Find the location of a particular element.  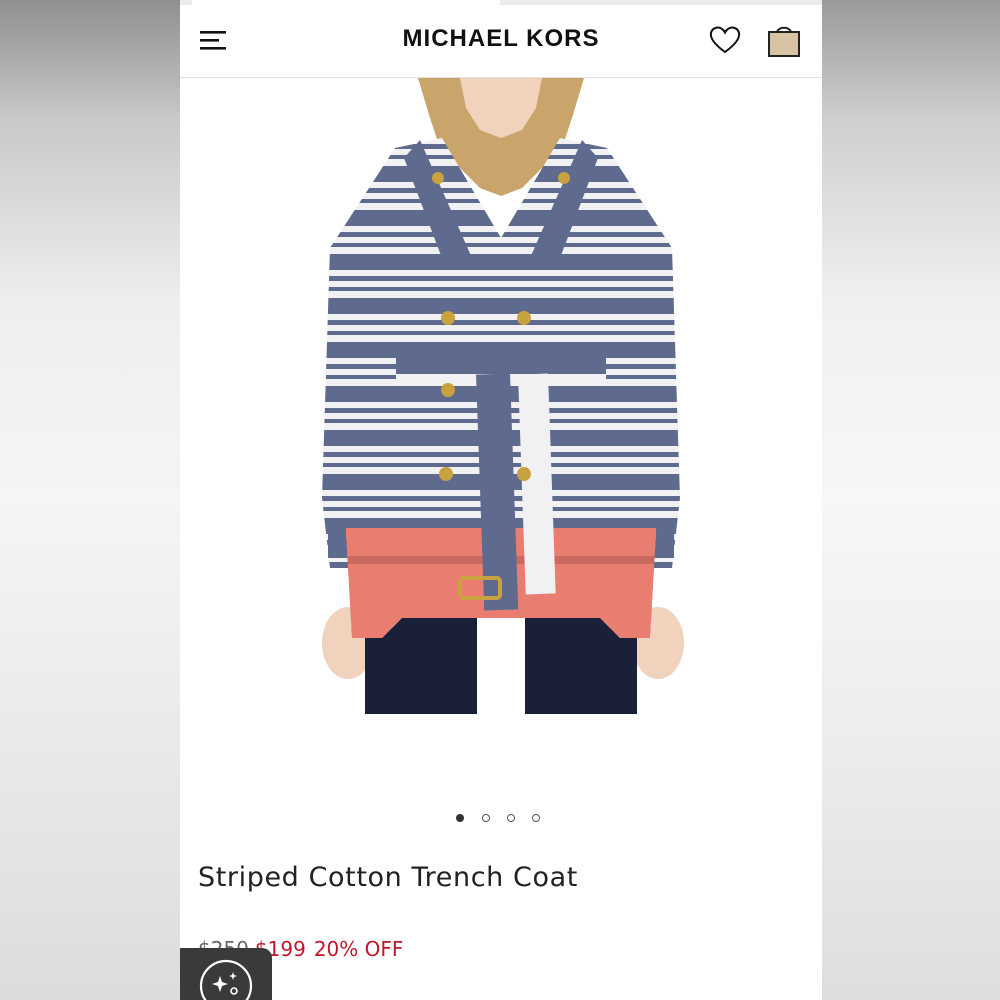

floating-action-button is located at coordinates (226, 974).